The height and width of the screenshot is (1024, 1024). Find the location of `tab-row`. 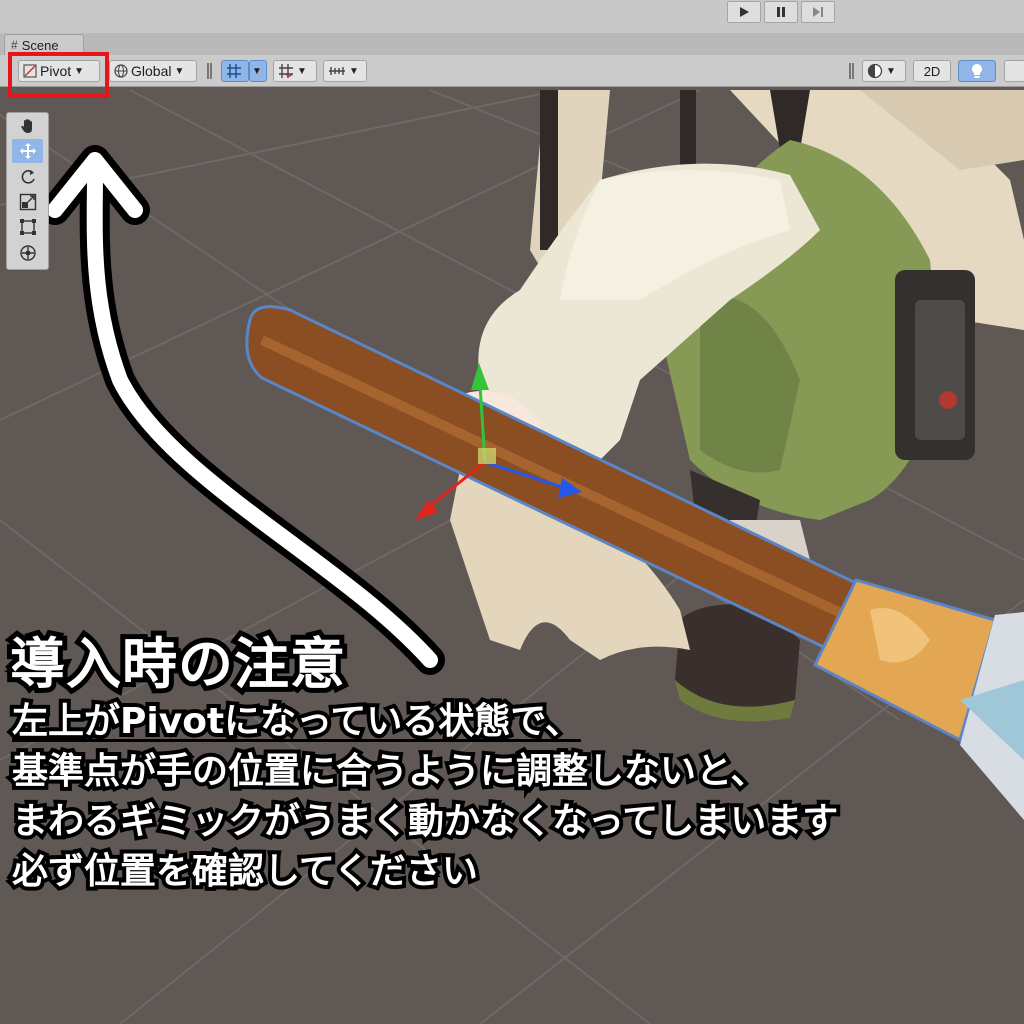

tab-row is located at coordinates (512, 44).